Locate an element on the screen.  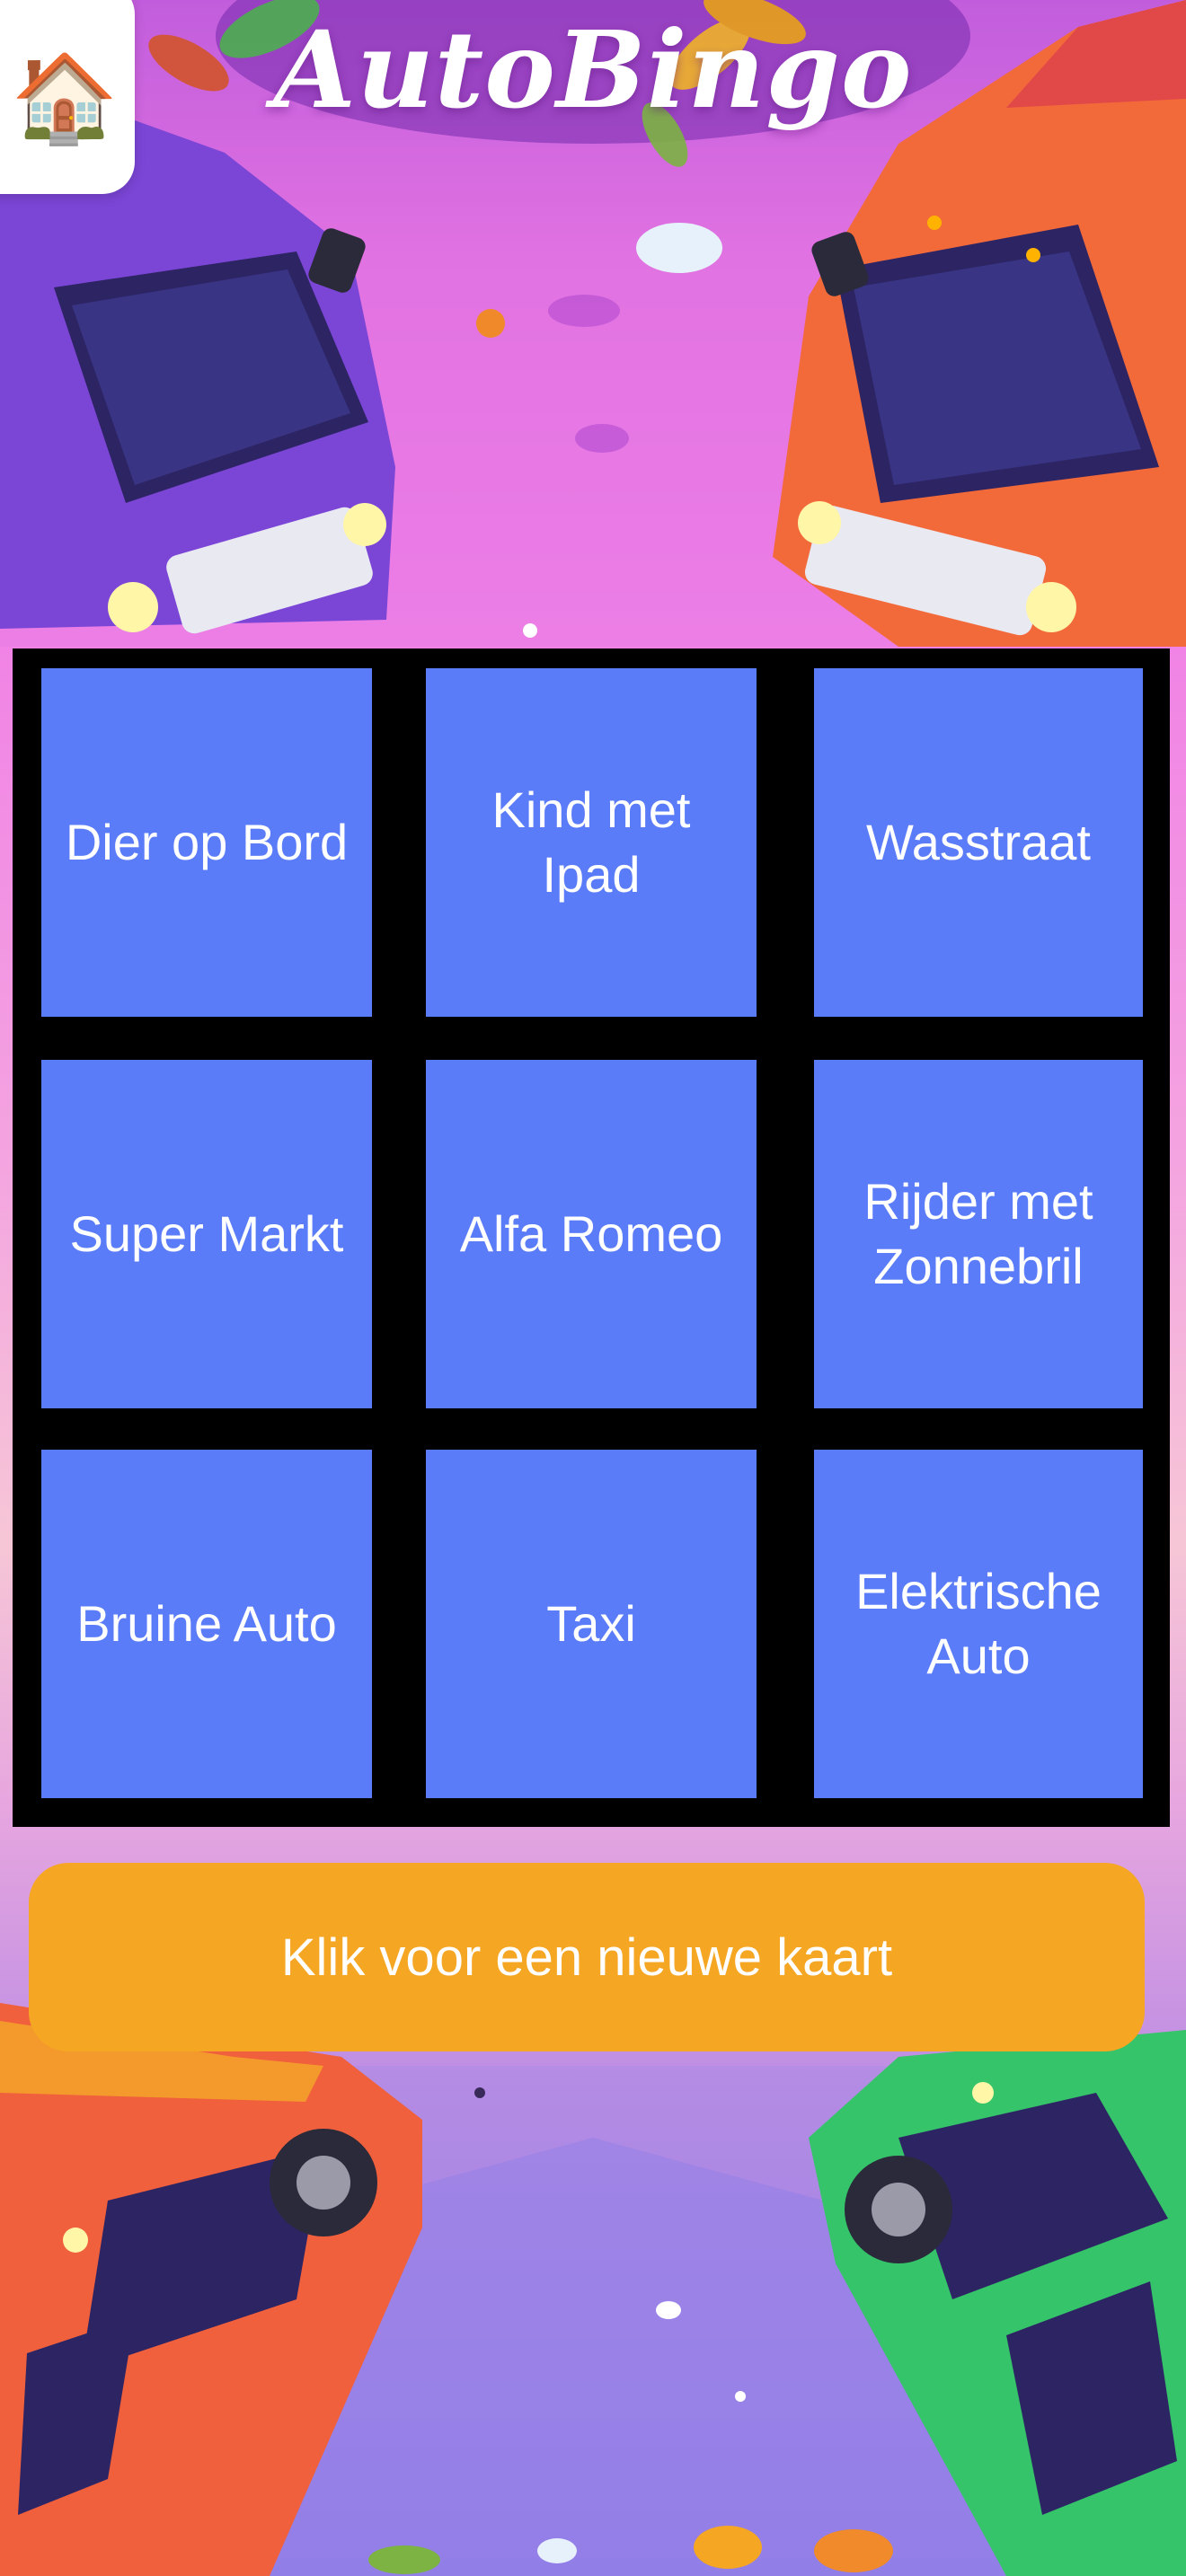
bingo-cell-label: Taxi is located at coordinates (591, 1623).